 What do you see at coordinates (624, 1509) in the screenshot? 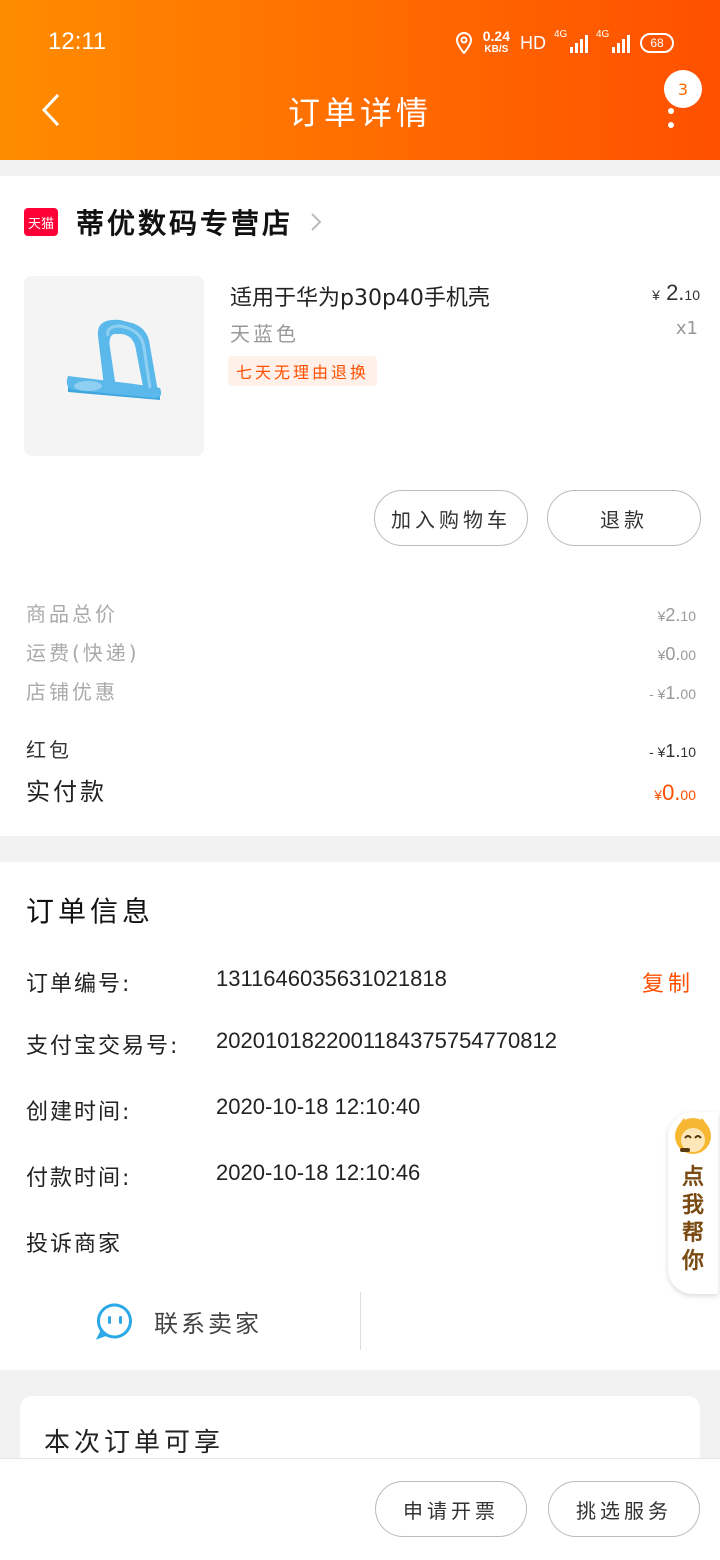
I see `choose-service-button: 挑选服务` at bounding box center [624, 1509].